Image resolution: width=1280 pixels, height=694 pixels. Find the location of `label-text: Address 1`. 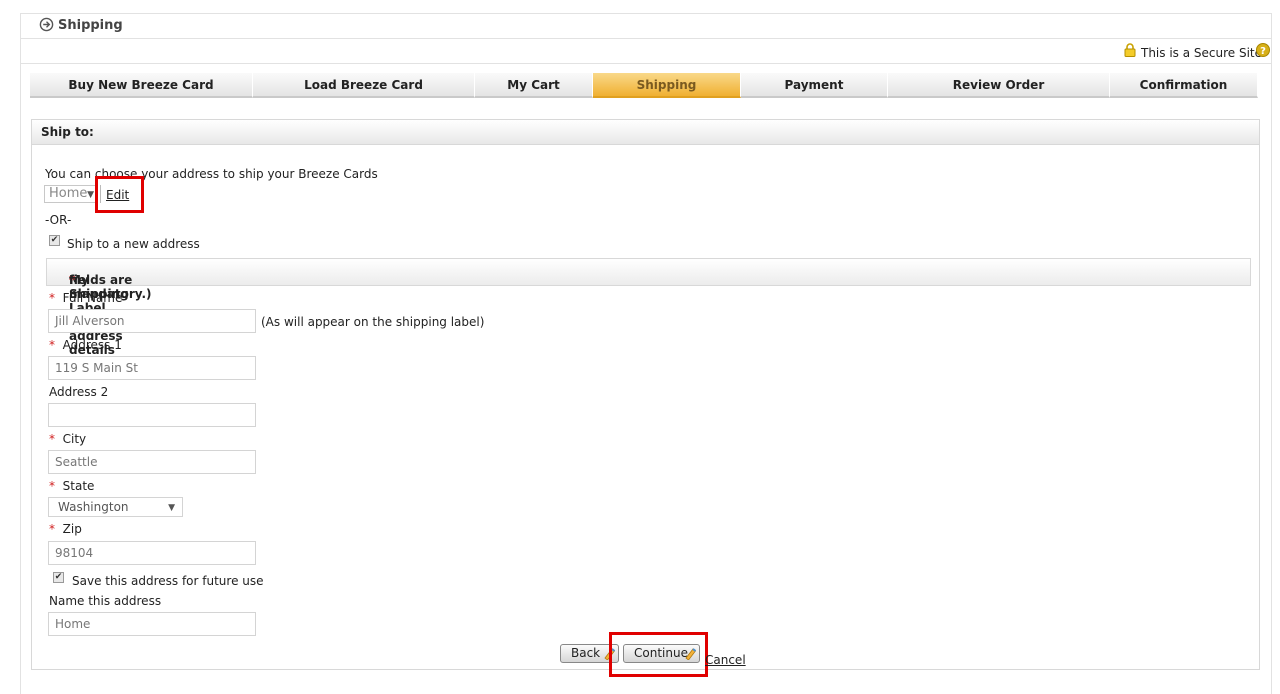

label-text: Address 1 is located at coordinates (92, 345).